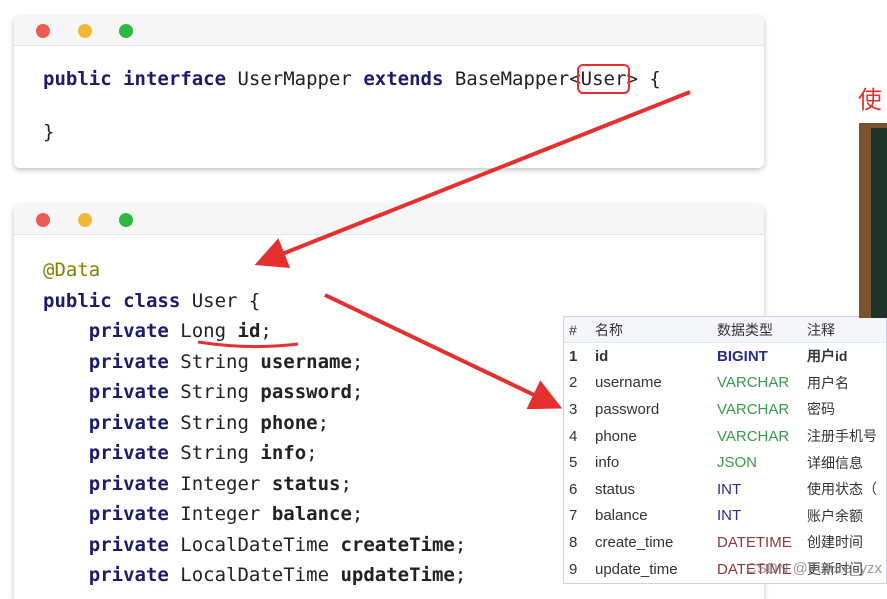 The width and height of the screenshot is (887, 599). Describe the element at coordinates (248, 344) in the screenshot. I see `id-underline` at that location.